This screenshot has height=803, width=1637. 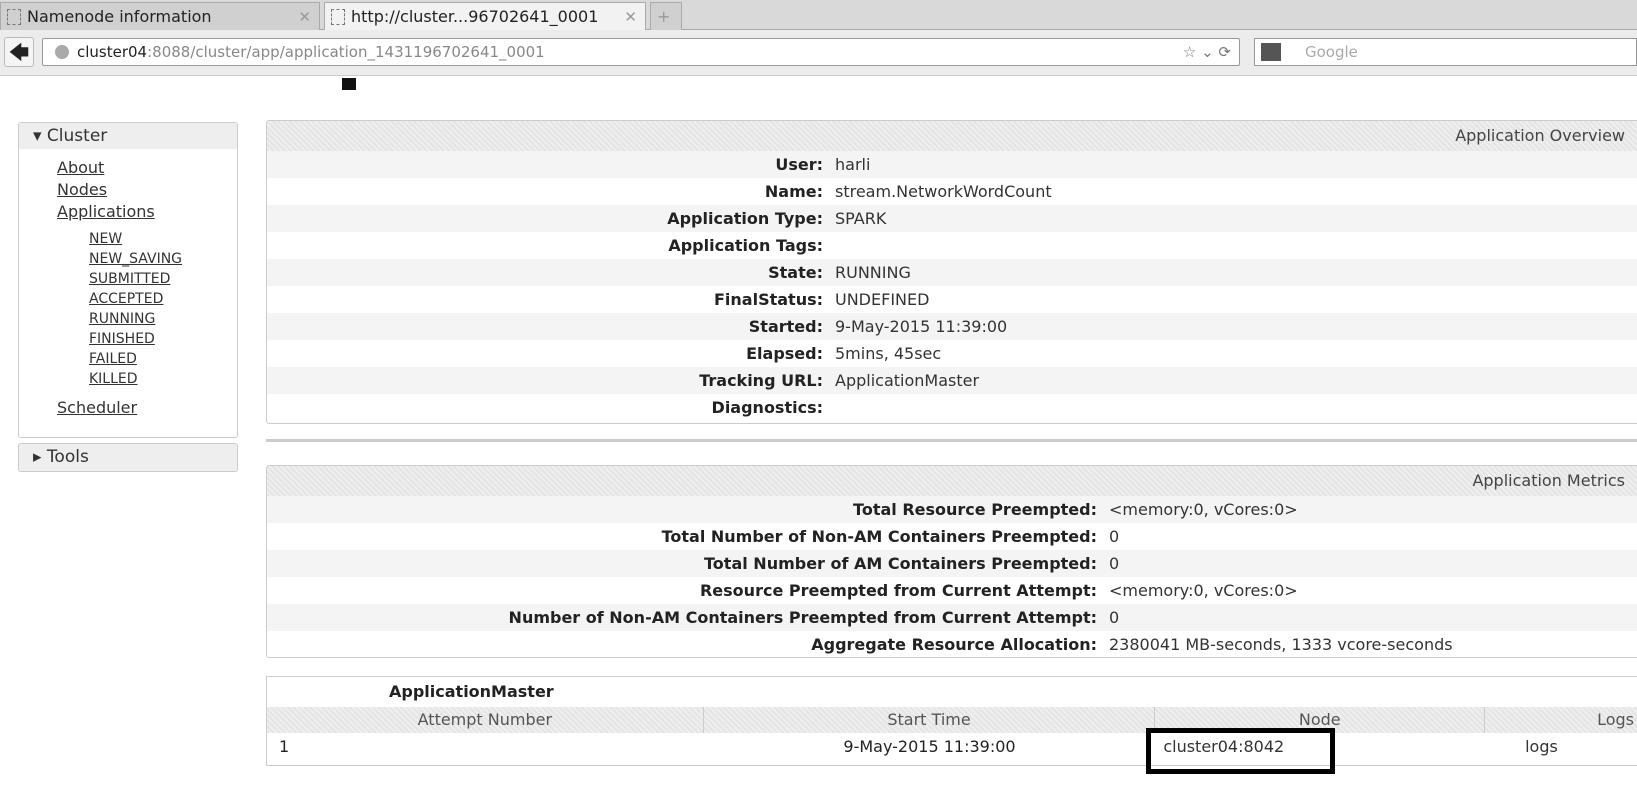 I want to click on info-row: Elapsed: 5mins, 45sec, so click(x=952, y=353).